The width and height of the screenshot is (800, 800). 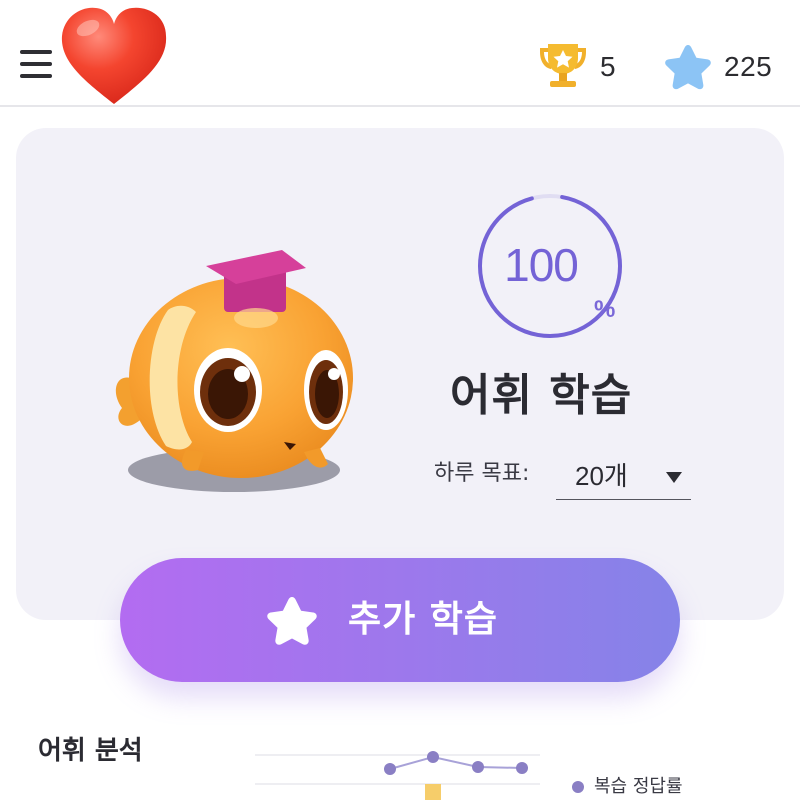 What do you see at coordinates (114, 56) in the screenshot?
I see `heart-icon` at bounding box center [114, 56].